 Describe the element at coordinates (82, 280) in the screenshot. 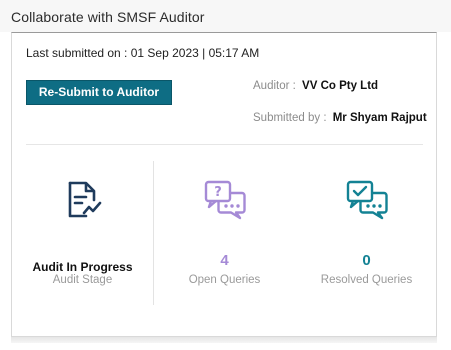

I see `audit-stage-label: Audit Stage` at that location.